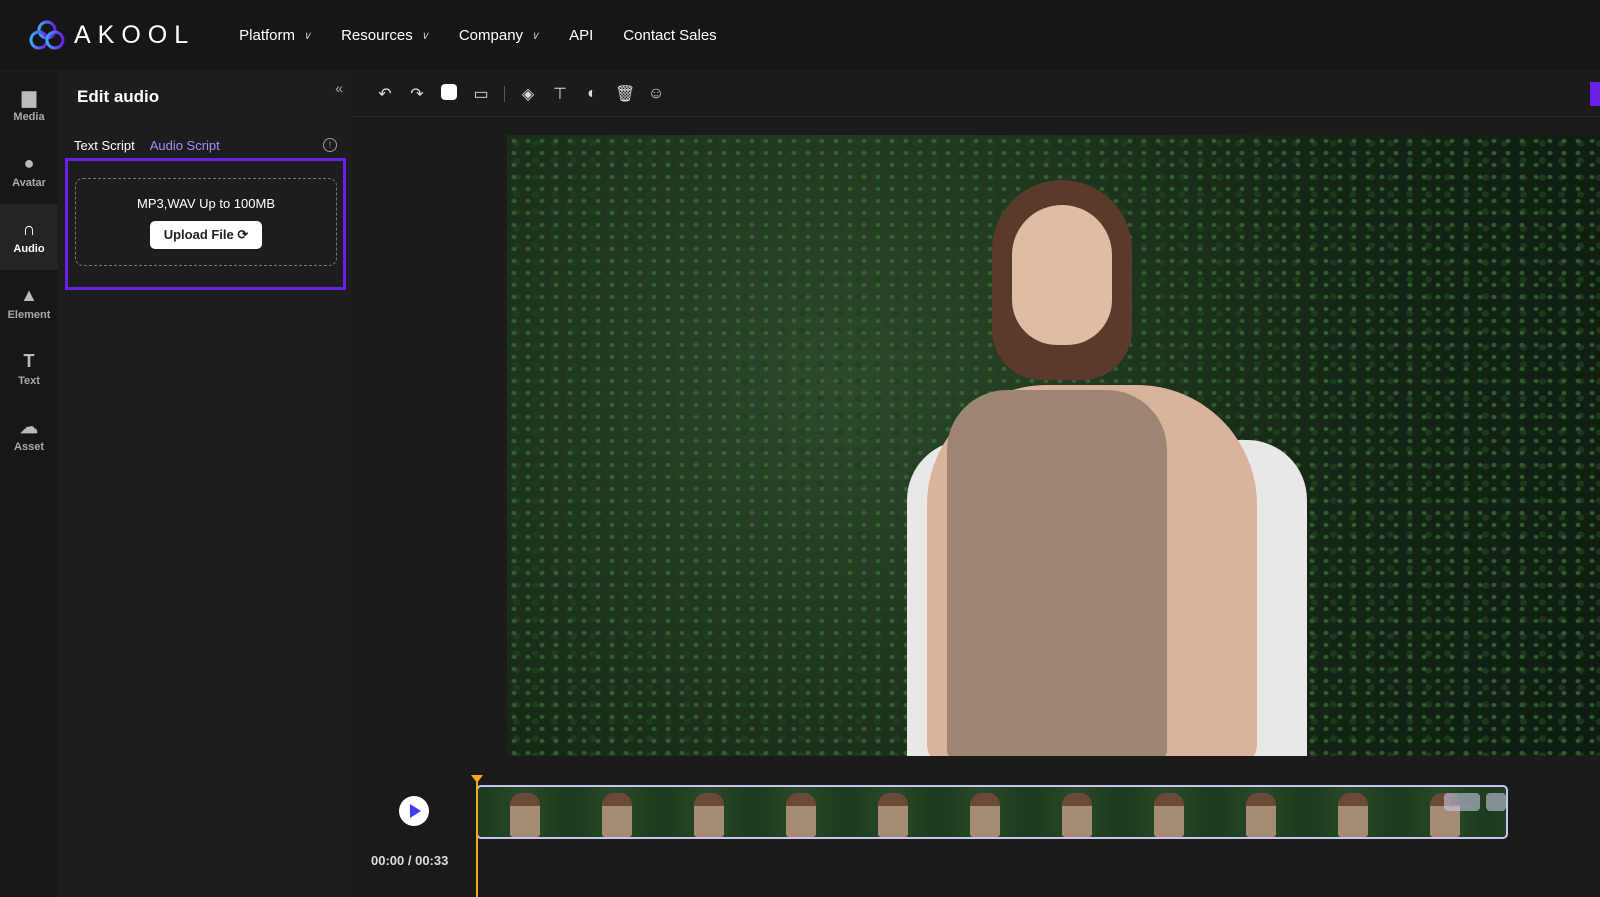 The image size is (1600, 897). Describe the element at coordinates (29, 295) in the screenshot. I see `shapes-icon: ▲` at that location.